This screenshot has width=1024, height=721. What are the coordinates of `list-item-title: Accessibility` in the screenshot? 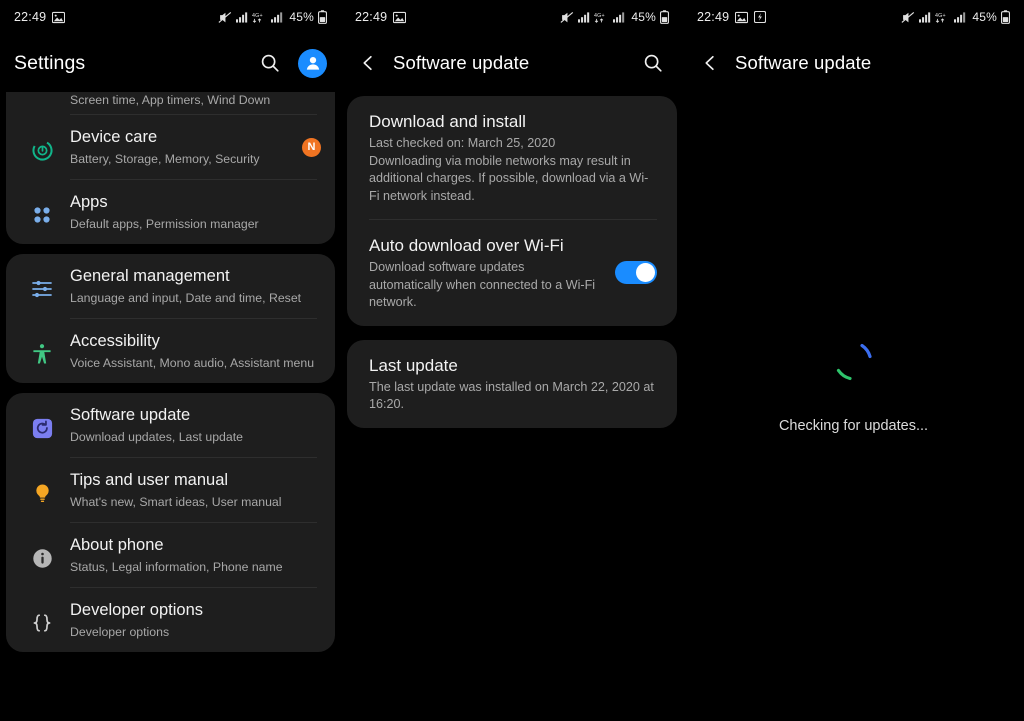 It's located at (115, 341).